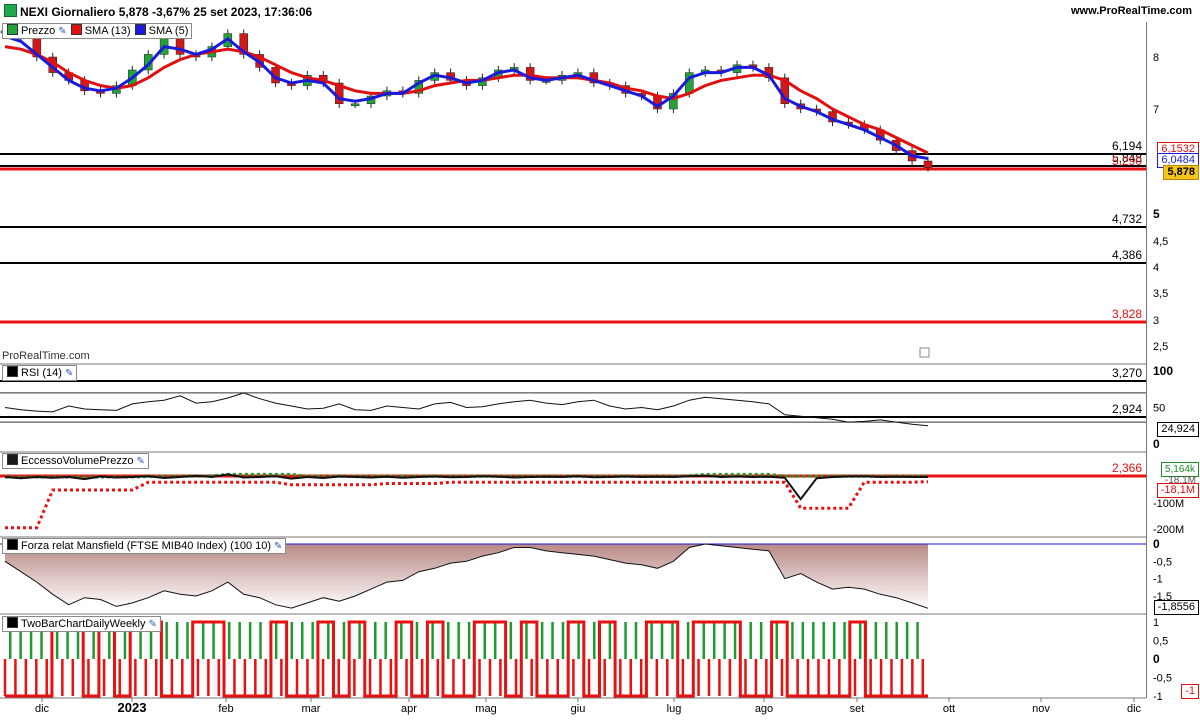 The height and width of the screenshot is (720, 1200). What do you see at coordinates (38, 31) in the screenshot?
I see `legend-price: Prezzo` at bounding box center [38, 31].